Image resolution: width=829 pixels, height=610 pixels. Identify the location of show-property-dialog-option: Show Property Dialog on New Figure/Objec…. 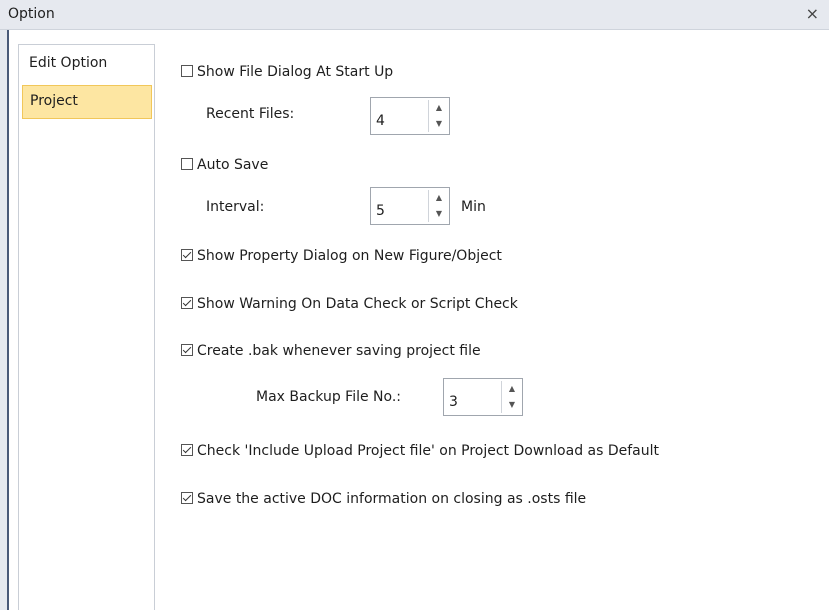
(341, 256).